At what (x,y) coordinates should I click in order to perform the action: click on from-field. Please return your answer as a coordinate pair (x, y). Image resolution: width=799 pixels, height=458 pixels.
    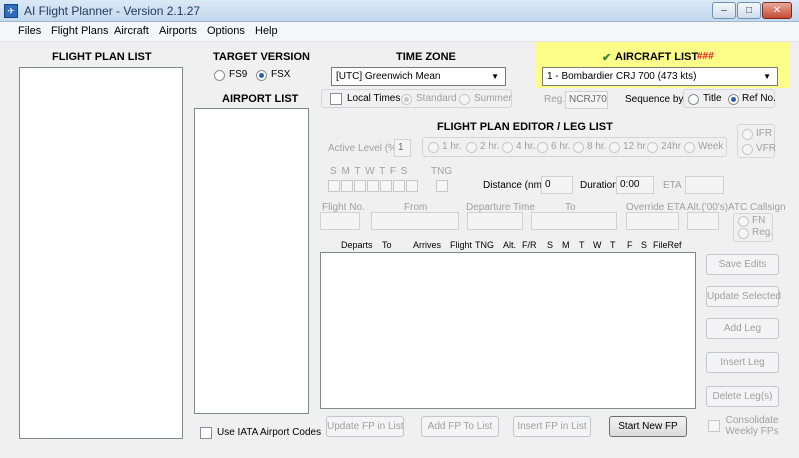
    Looking at the image, I should click on (415, 221).